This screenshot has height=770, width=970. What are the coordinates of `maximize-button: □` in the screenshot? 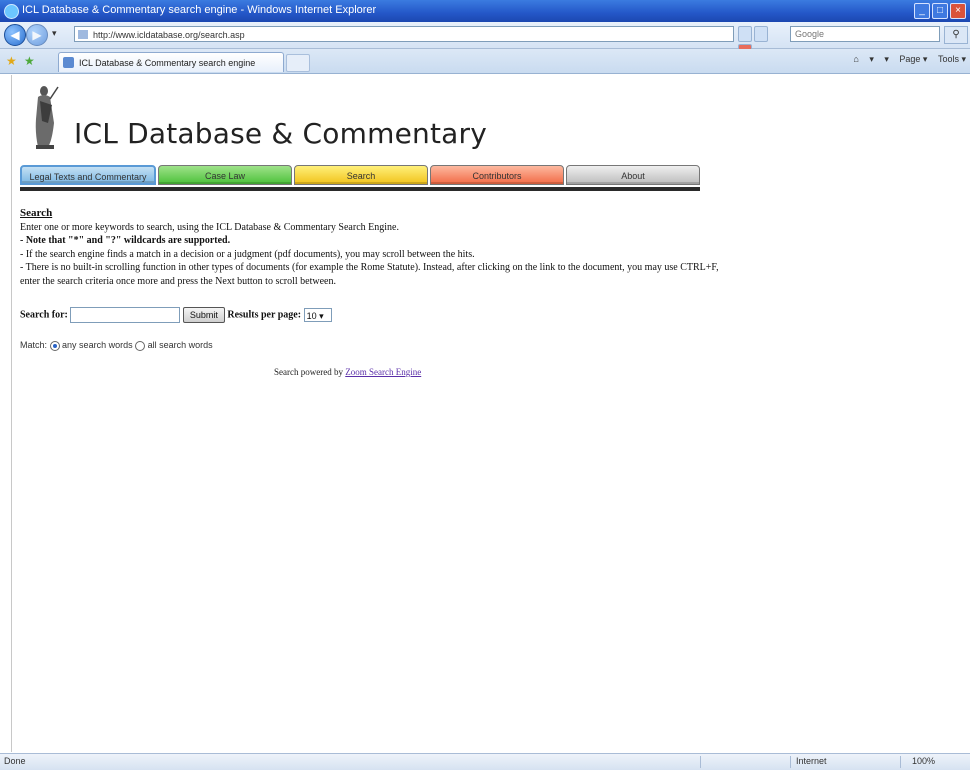 It's located at (940, 11).